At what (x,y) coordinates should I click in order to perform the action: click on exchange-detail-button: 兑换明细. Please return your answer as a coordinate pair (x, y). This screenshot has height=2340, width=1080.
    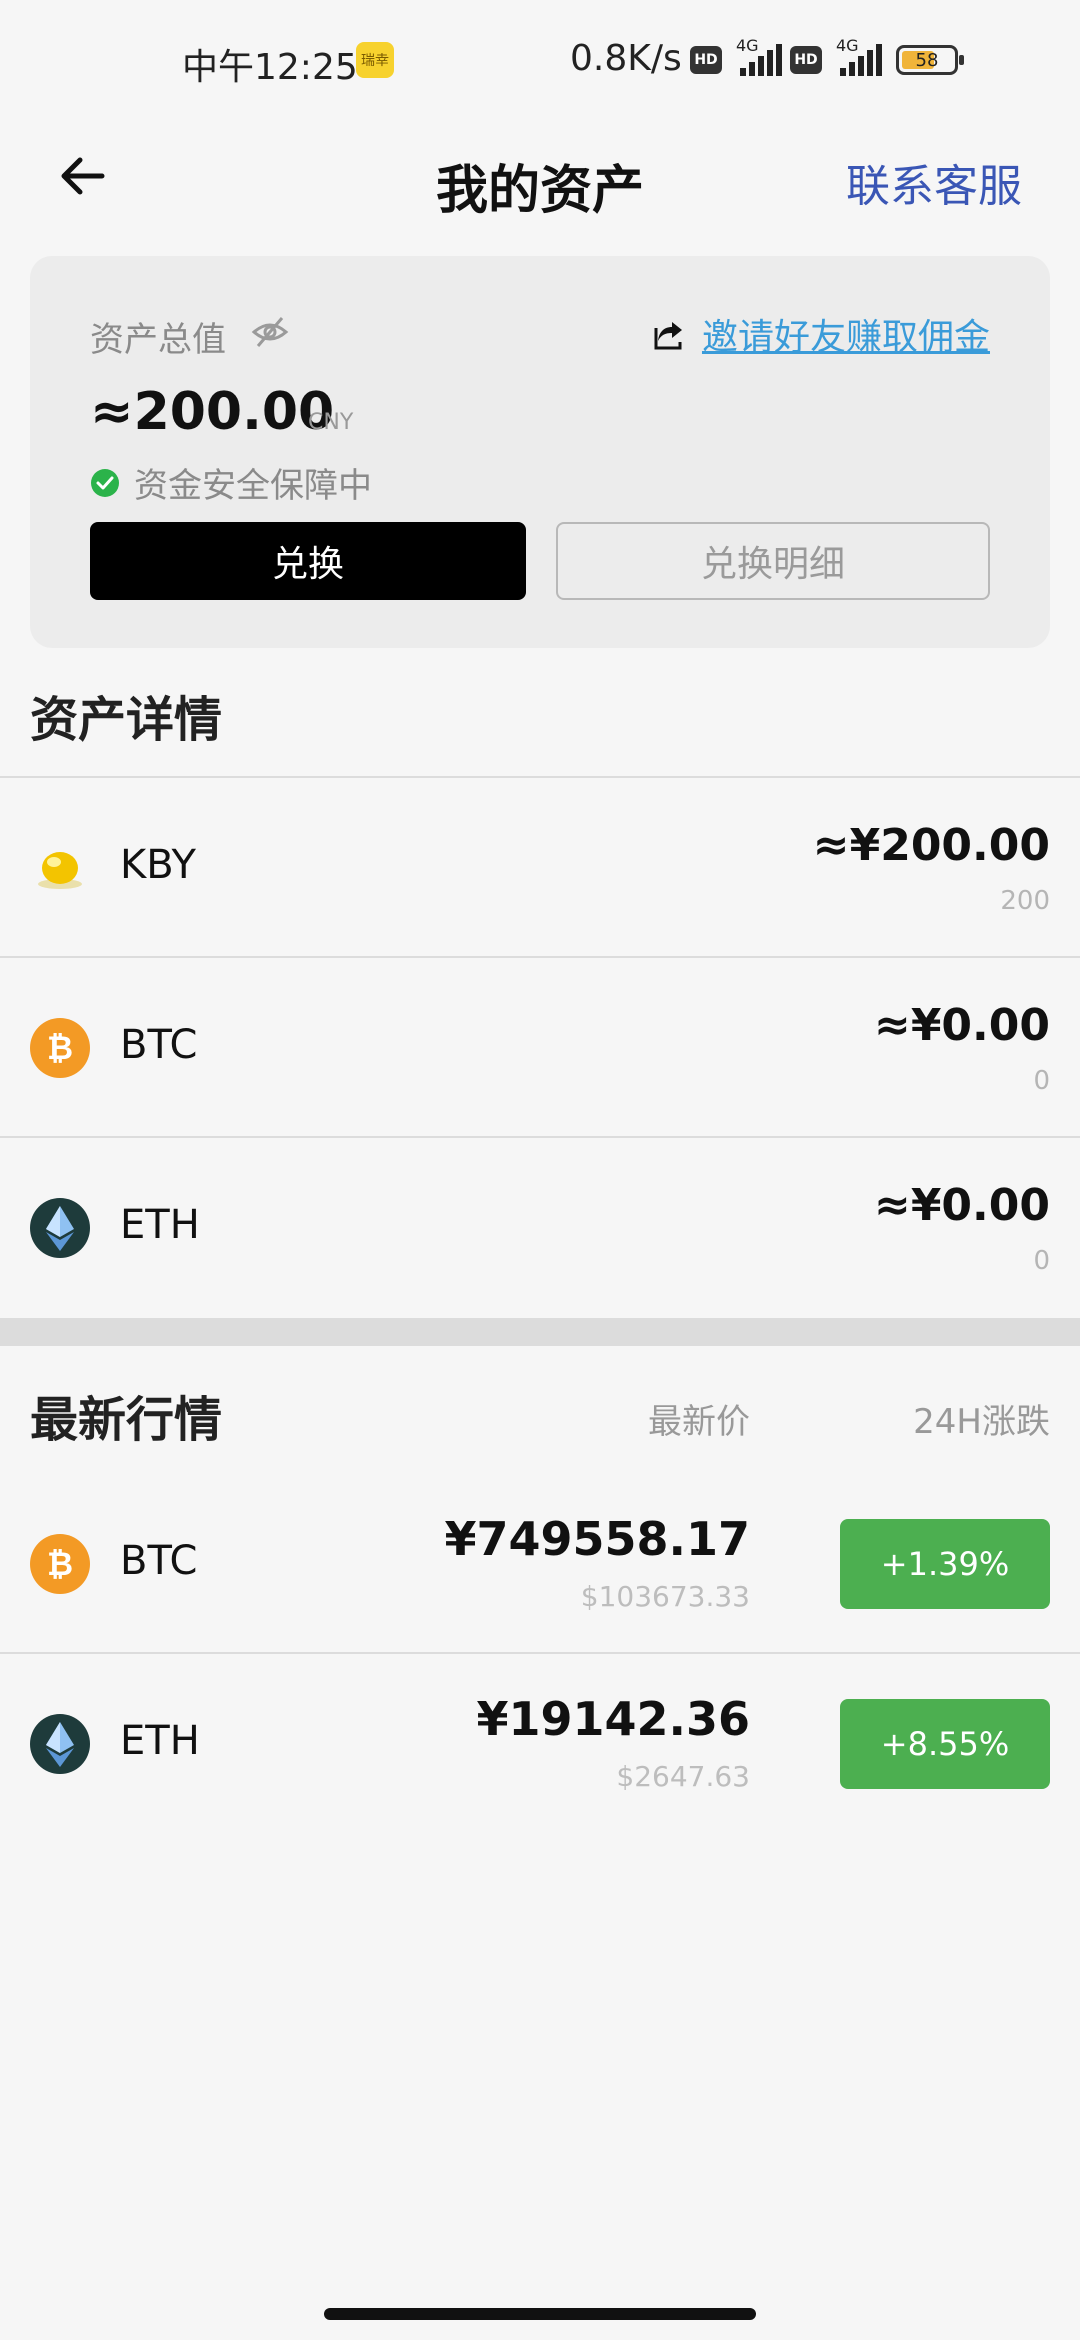
    Looking at the image, I should click on (773, 561).